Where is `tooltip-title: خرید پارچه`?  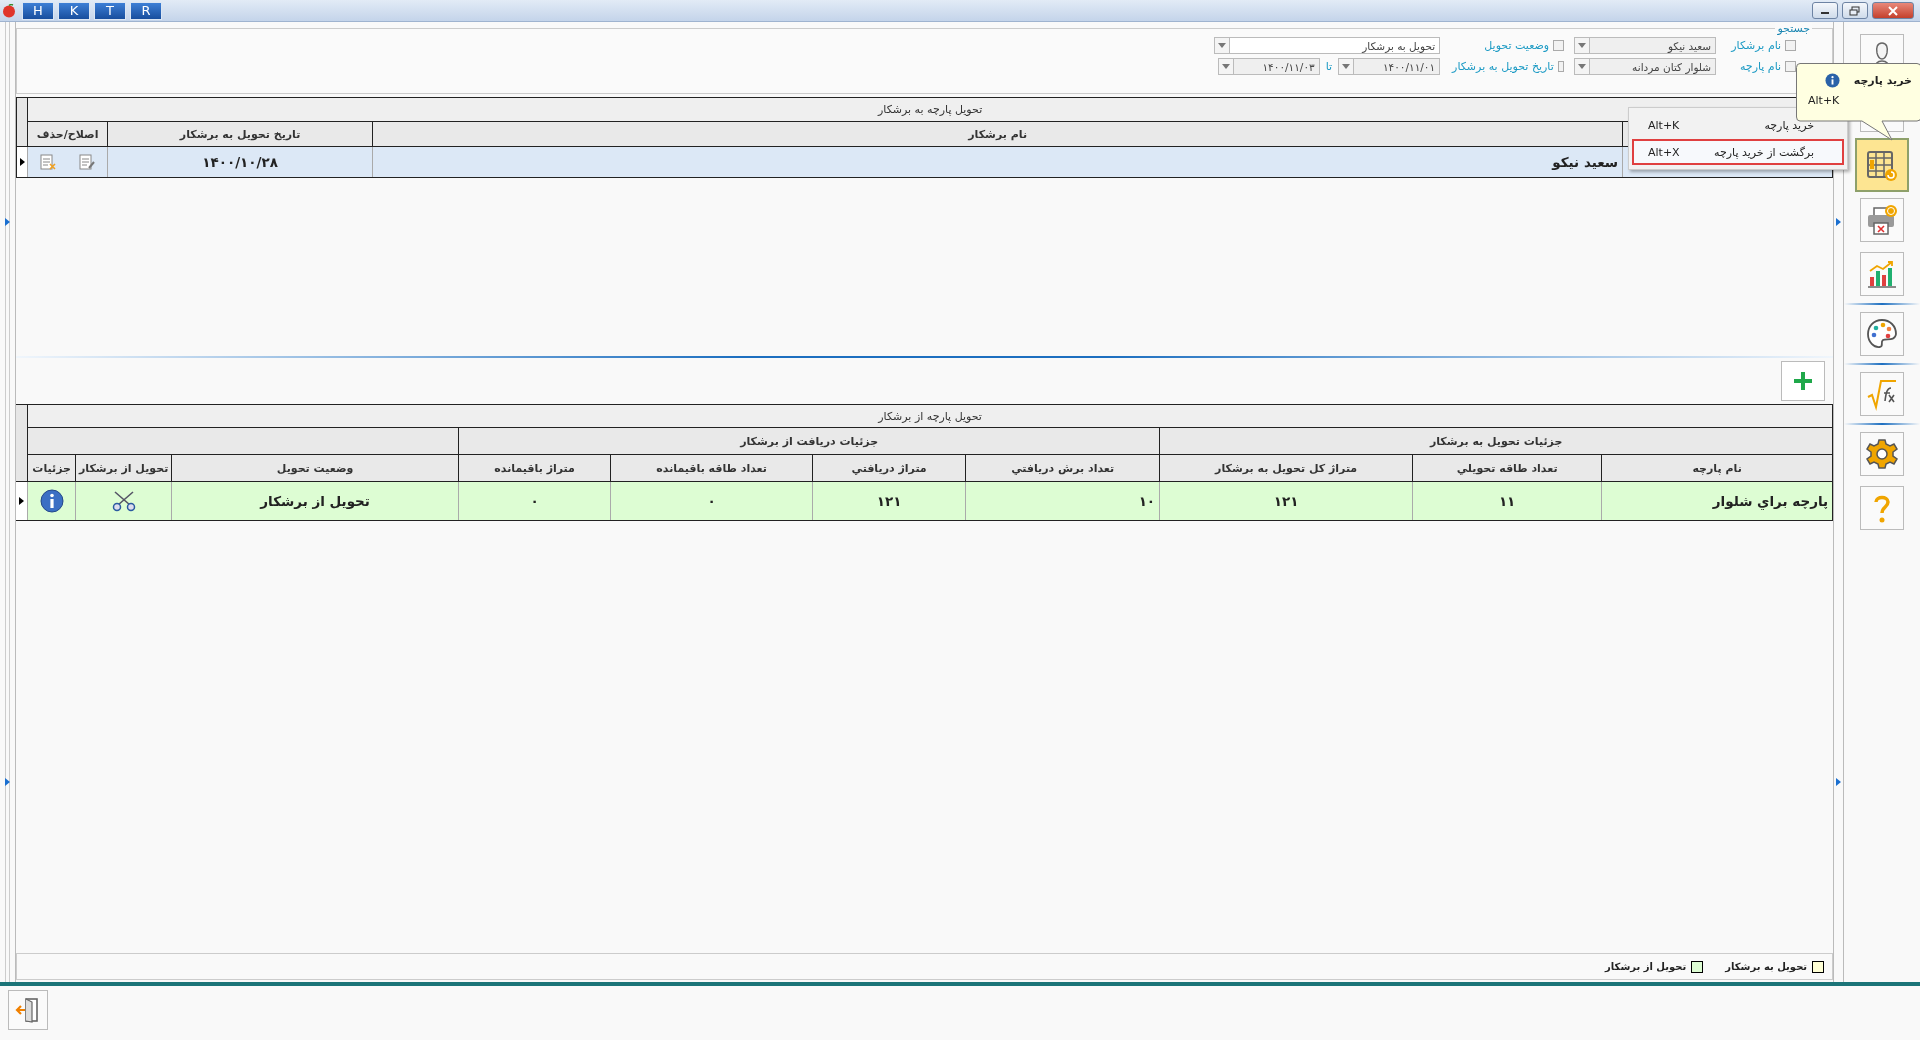 tooltip-title: خرید پارچه is located at coordinates (1882, 80).